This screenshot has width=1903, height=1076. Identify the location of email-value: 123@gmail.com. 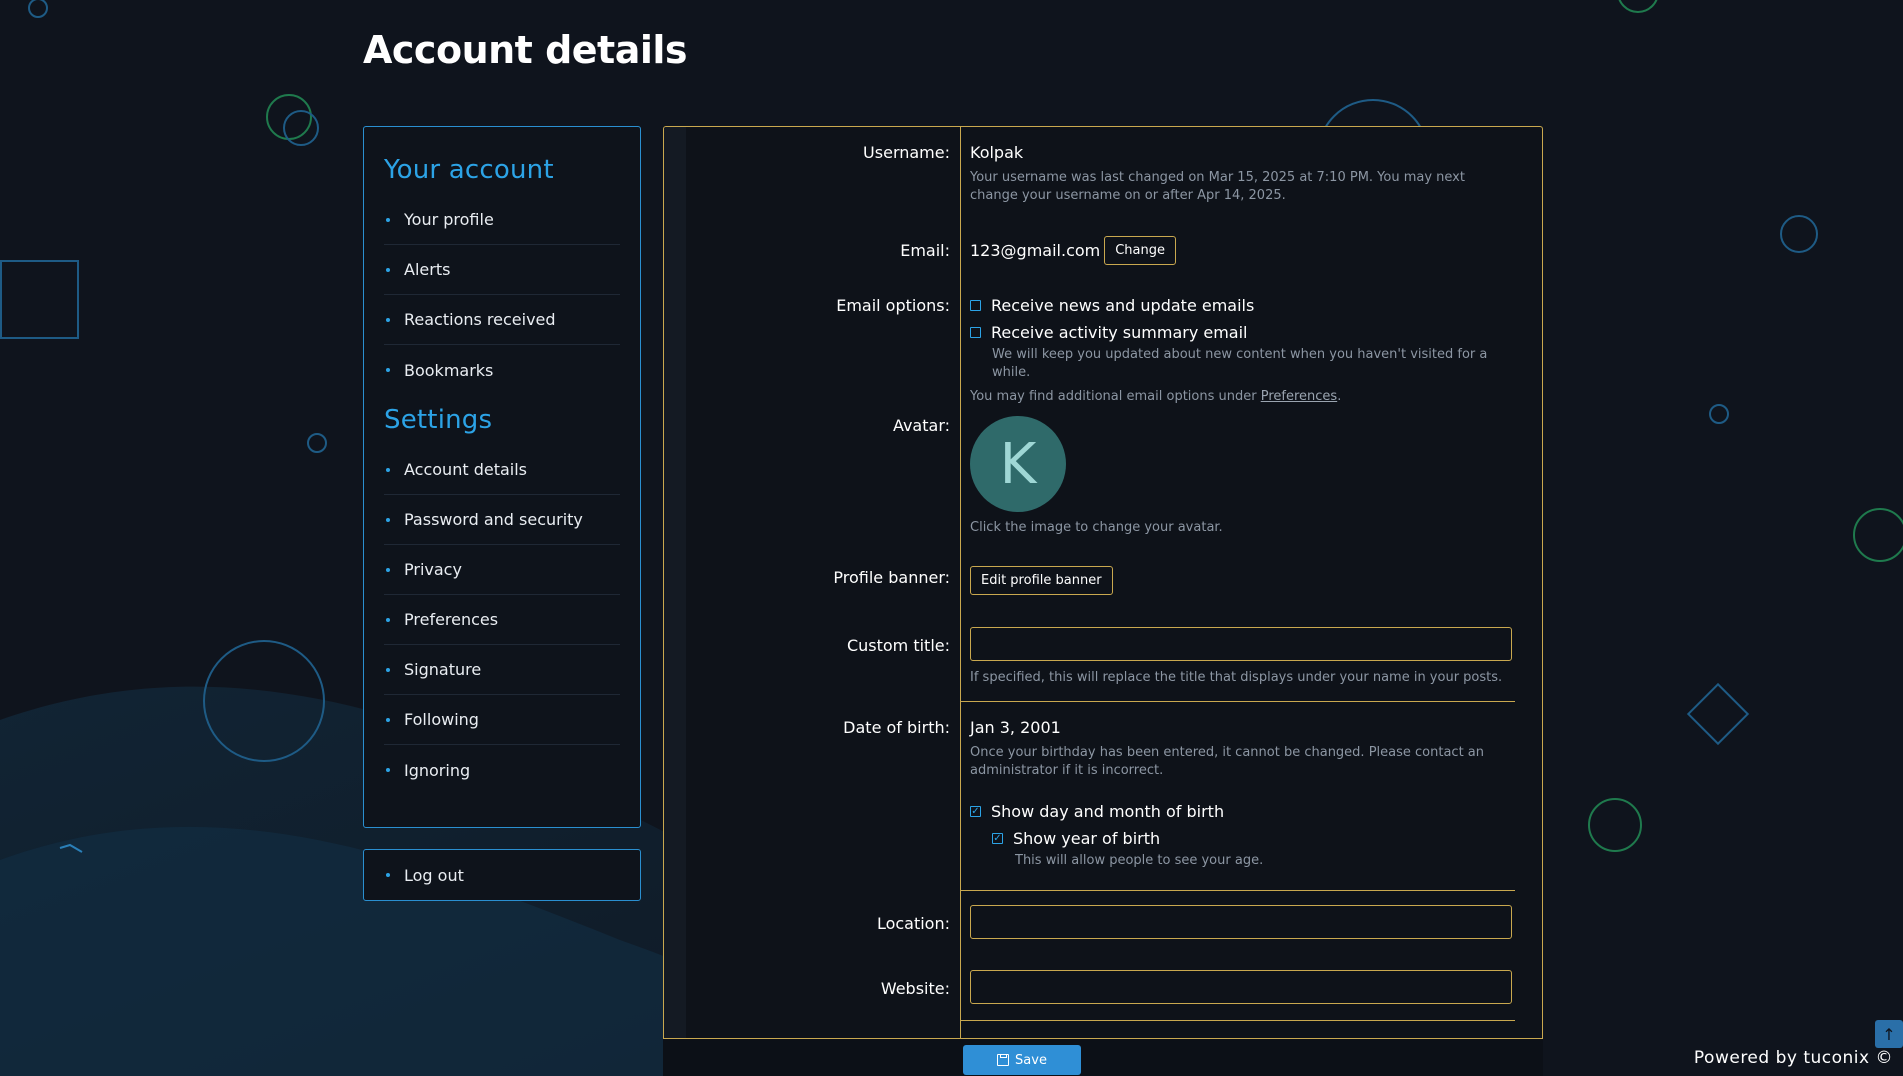
(1035, 250).